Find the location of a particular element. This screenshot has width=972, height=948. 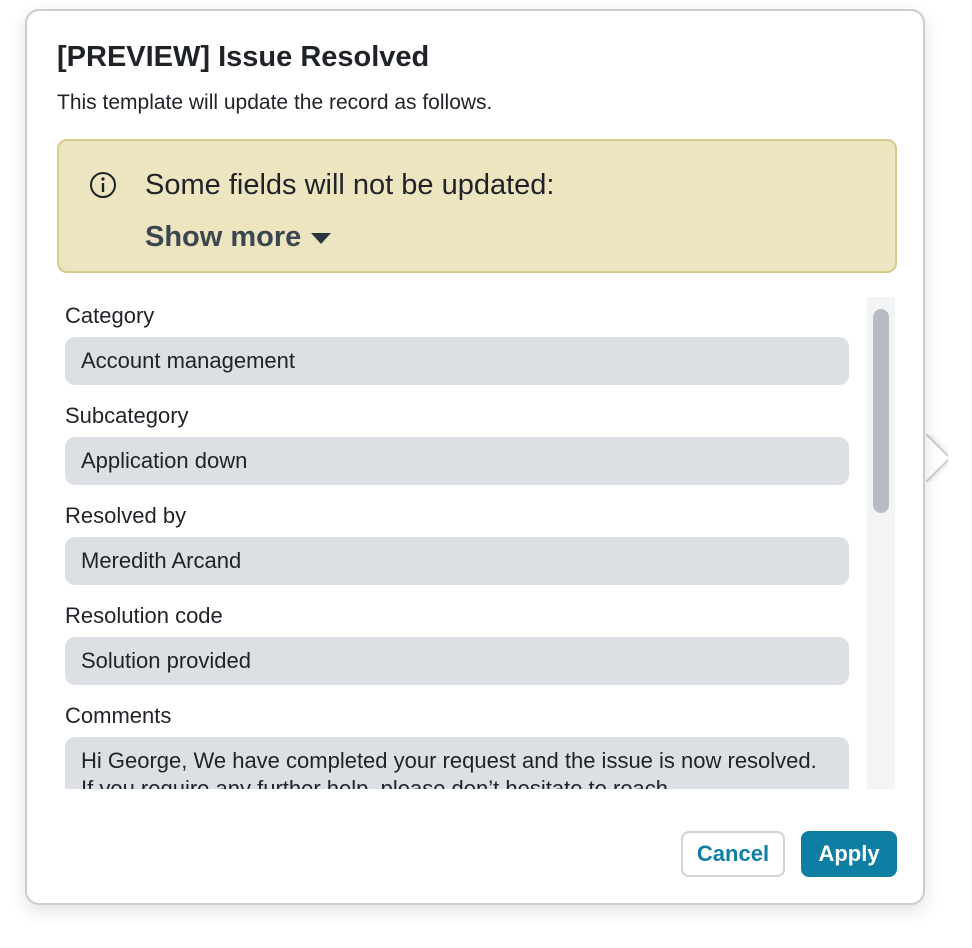

field-value-resolution-code: Solution provided is located at coordinates (457, 661).